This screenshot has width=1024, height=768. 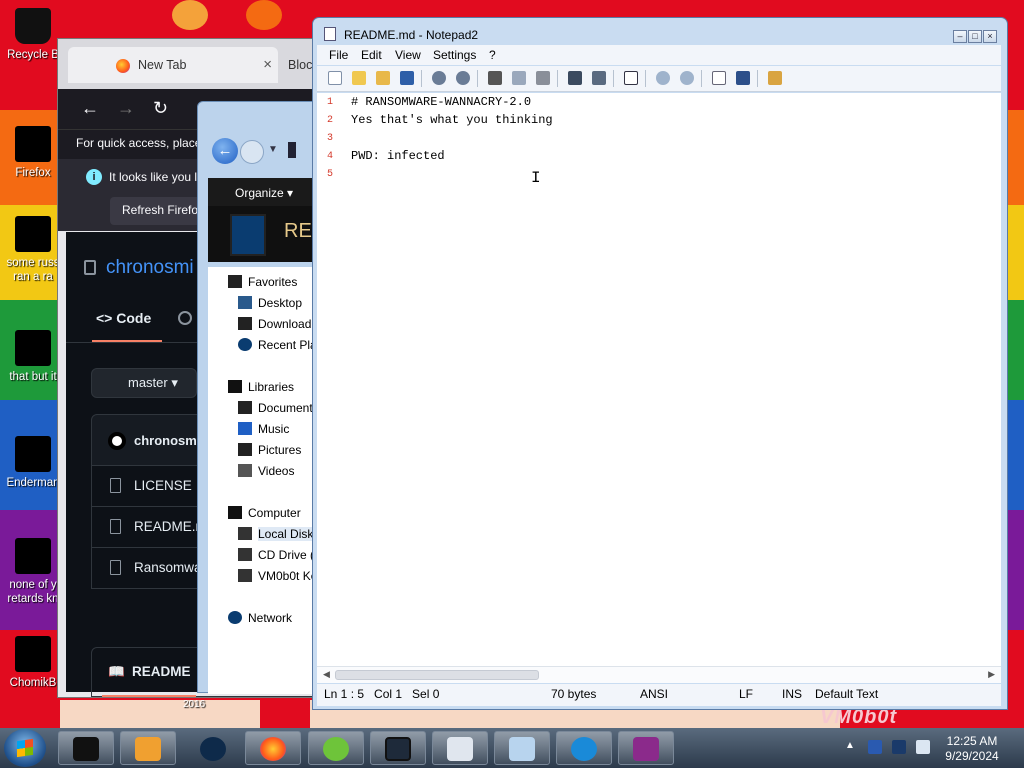 I want to click on close-tab-icon: ×, so click(x=267, y=64).